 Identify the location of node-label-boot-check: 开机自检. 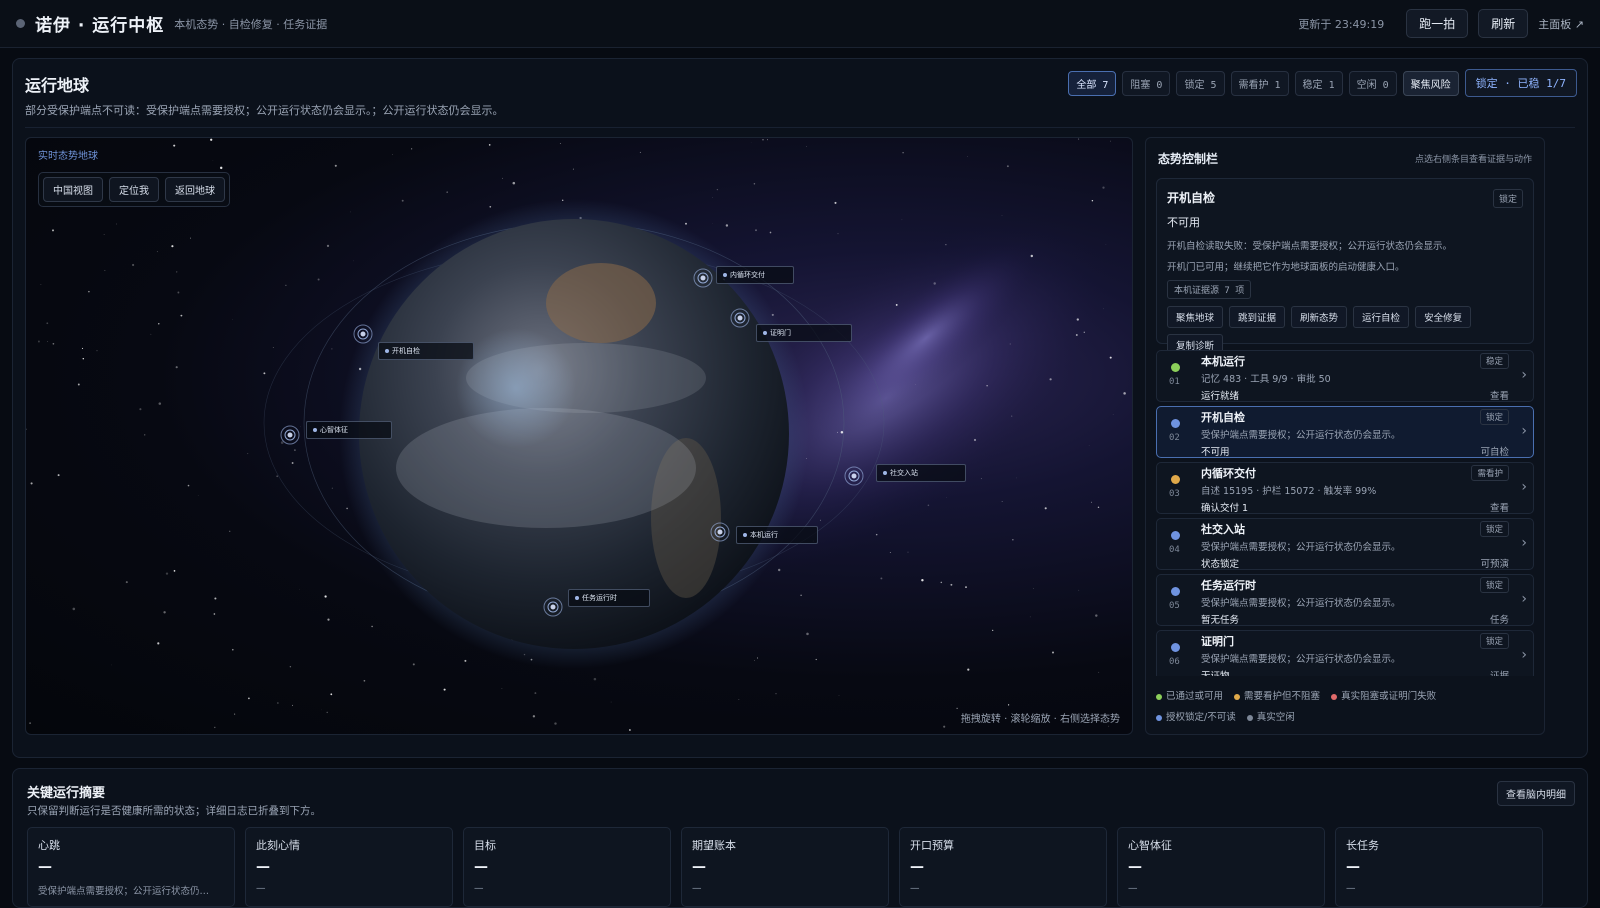
(426, 351).